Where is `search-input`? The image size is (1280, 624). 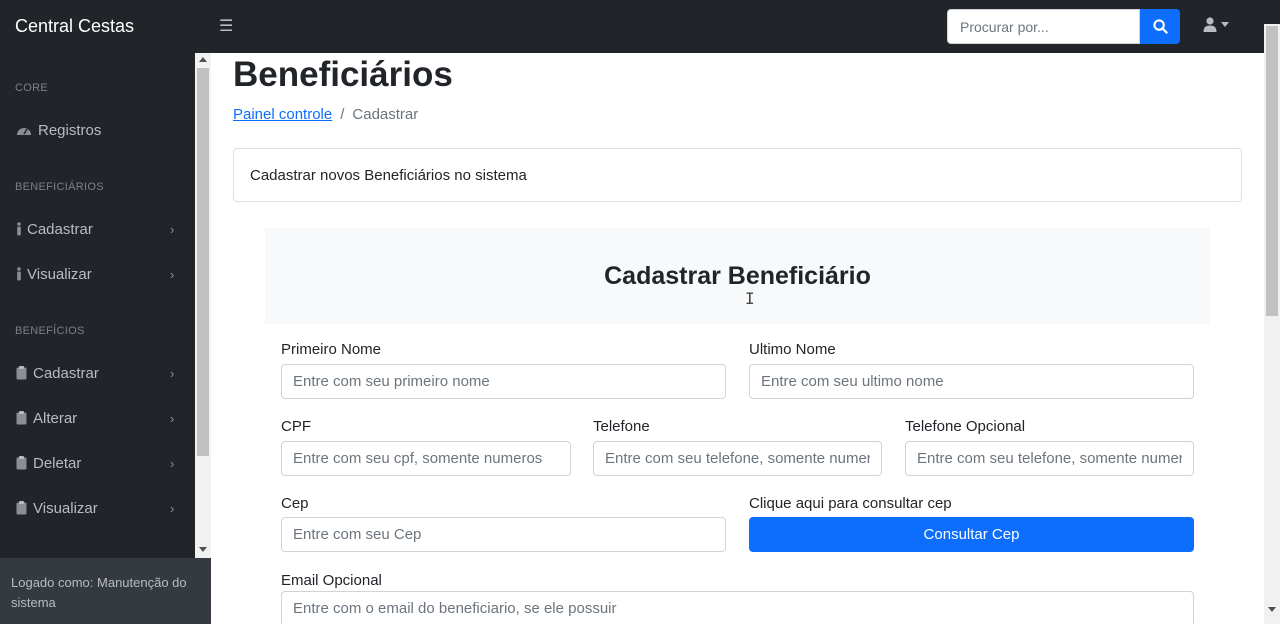
search-input is located at coordinates (1043, 26).